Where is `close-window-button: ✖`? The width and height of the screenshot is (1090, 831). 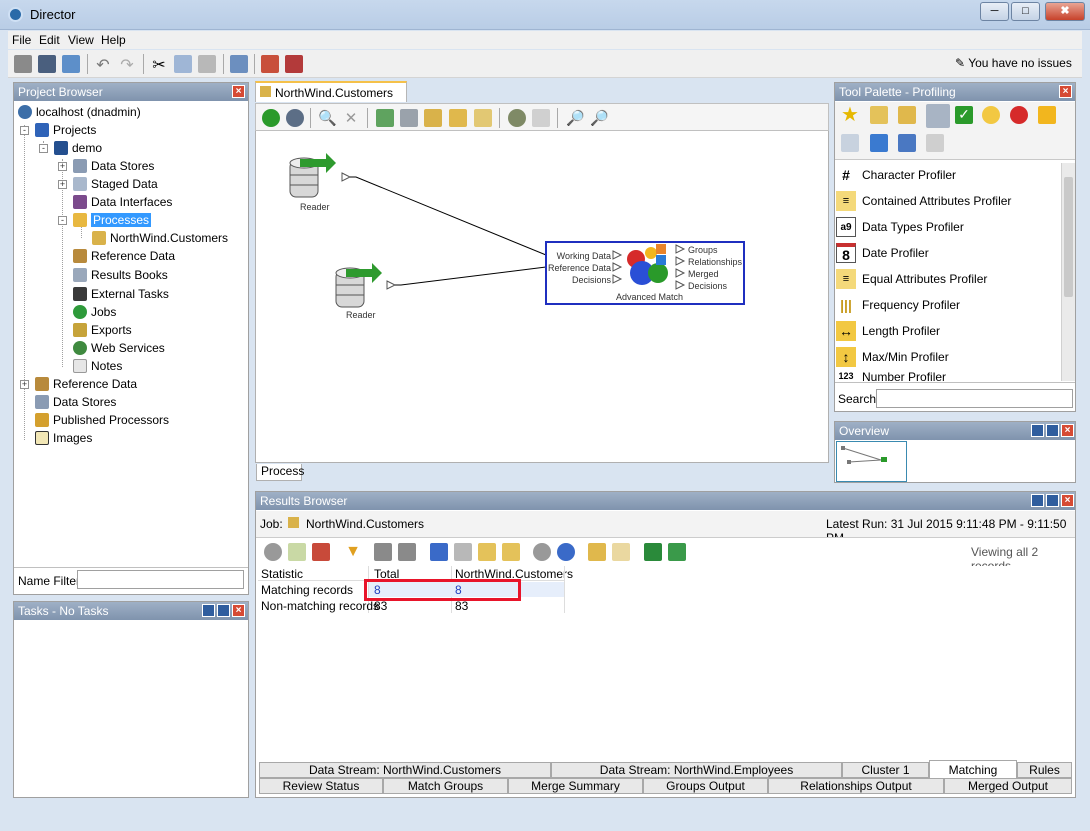
close-window-button: ✖ is located at coordinates (1065, 11).